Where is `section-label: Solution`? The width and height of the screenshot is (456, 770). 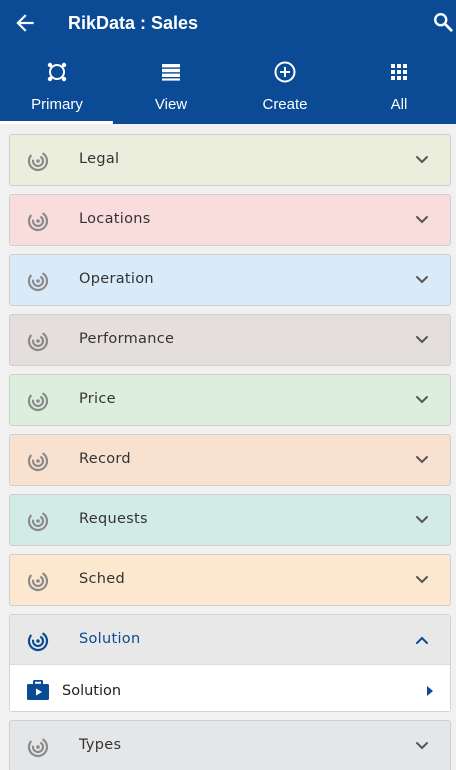 section-label: Solution is located at coordinates (110, 639).